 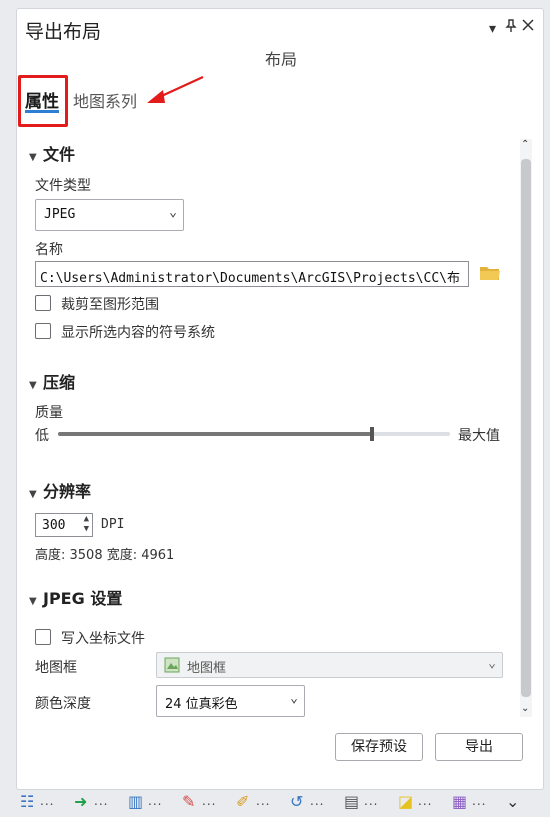 I want to click on dpi-unit: DPI, so click(x=113, y=524).